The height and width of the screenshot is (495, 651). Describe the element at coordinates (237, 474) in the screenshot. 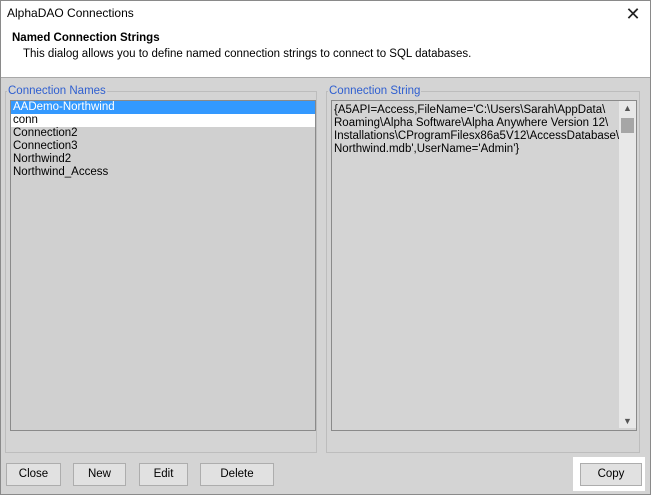

I see `delete-button: Delete` at that location.